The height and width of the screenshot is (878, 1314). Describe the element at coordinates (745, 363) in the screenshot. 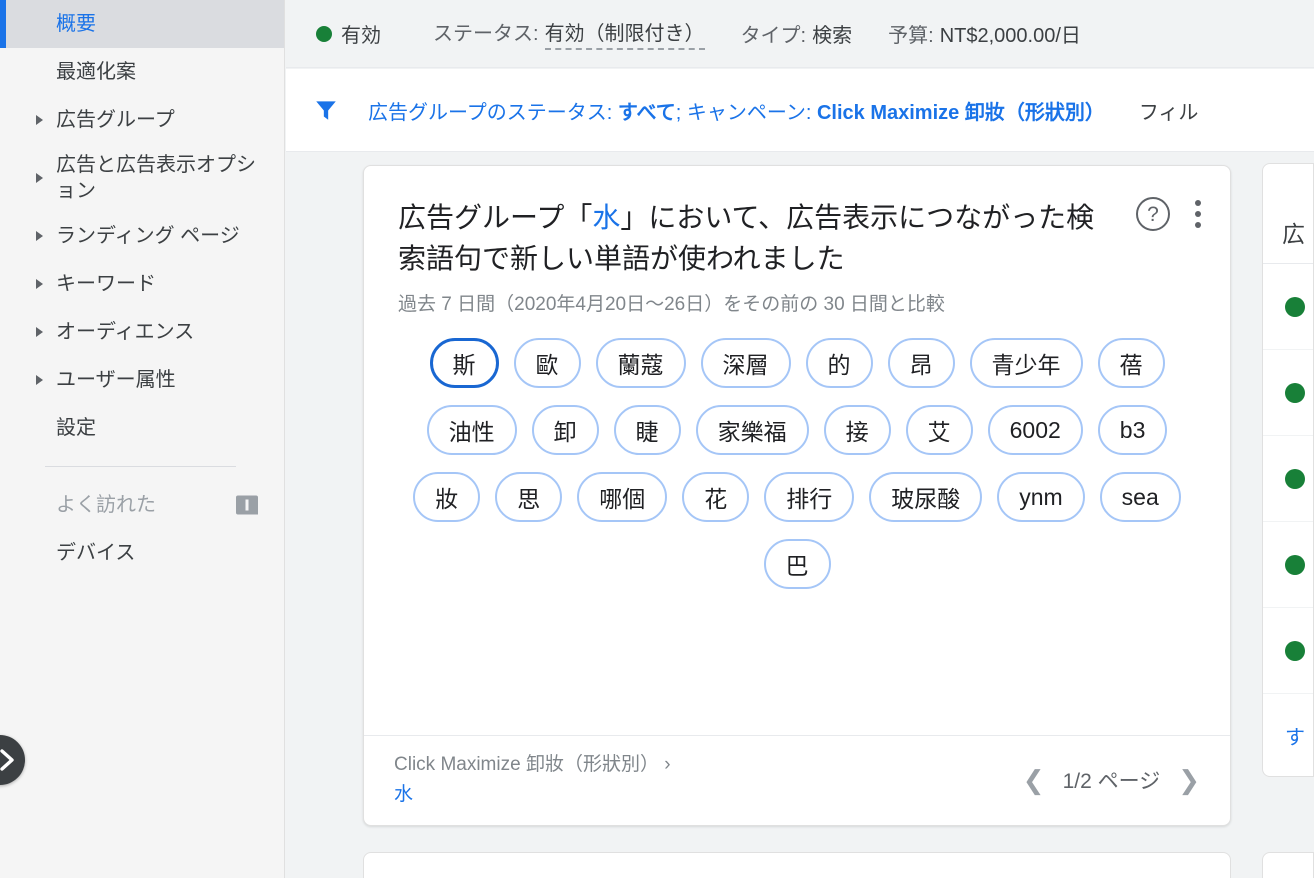

I see `word-chip: 深層` at that location.